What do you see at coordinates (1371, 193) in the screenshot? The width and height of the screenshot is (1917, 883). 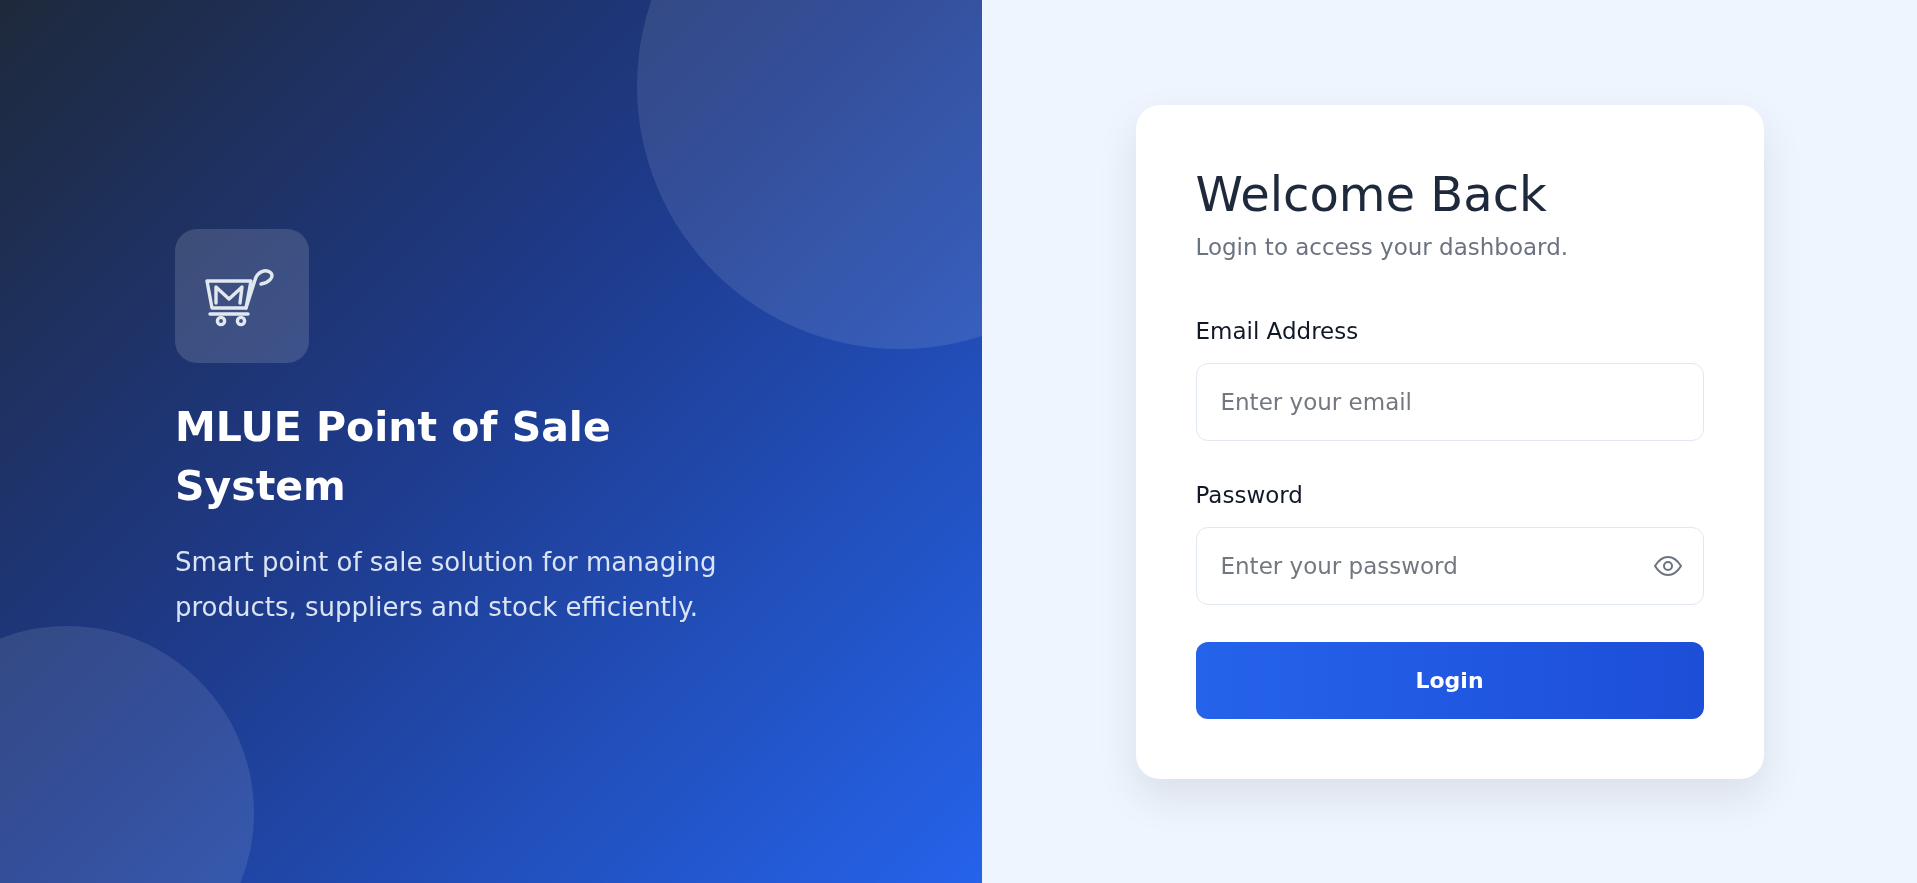 I see `card-title: Welcome Back` at bounding box center [1371, 193].